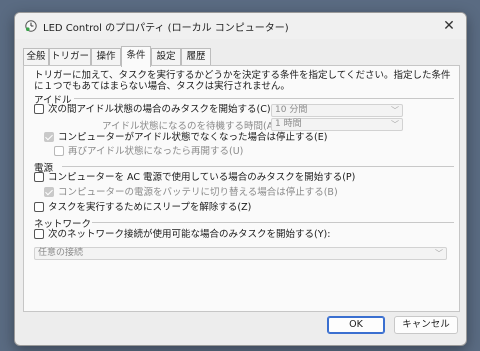 The width and height of the screenshot is (480, 351). Describe the element at coordinates (166, 28) in the screenshot. I see `window-title: LED Control のプロパティ (ローカル コンピューター)` at that location.